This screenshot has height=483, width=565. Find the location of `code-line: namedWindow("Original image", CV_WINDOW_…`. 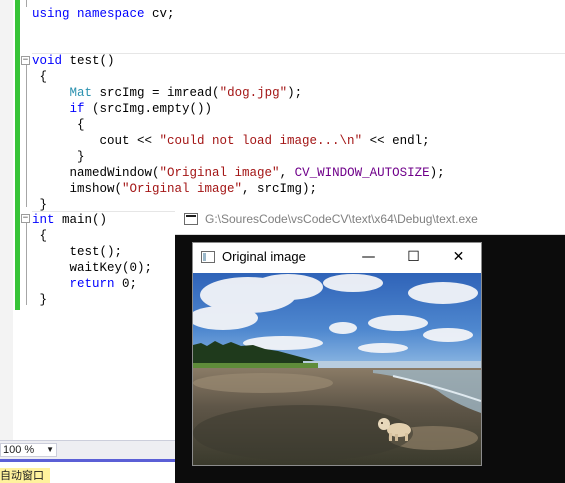

code-line: namedWindow("Original image", CV_WINDOW_… is located at coordinates (238, 173).